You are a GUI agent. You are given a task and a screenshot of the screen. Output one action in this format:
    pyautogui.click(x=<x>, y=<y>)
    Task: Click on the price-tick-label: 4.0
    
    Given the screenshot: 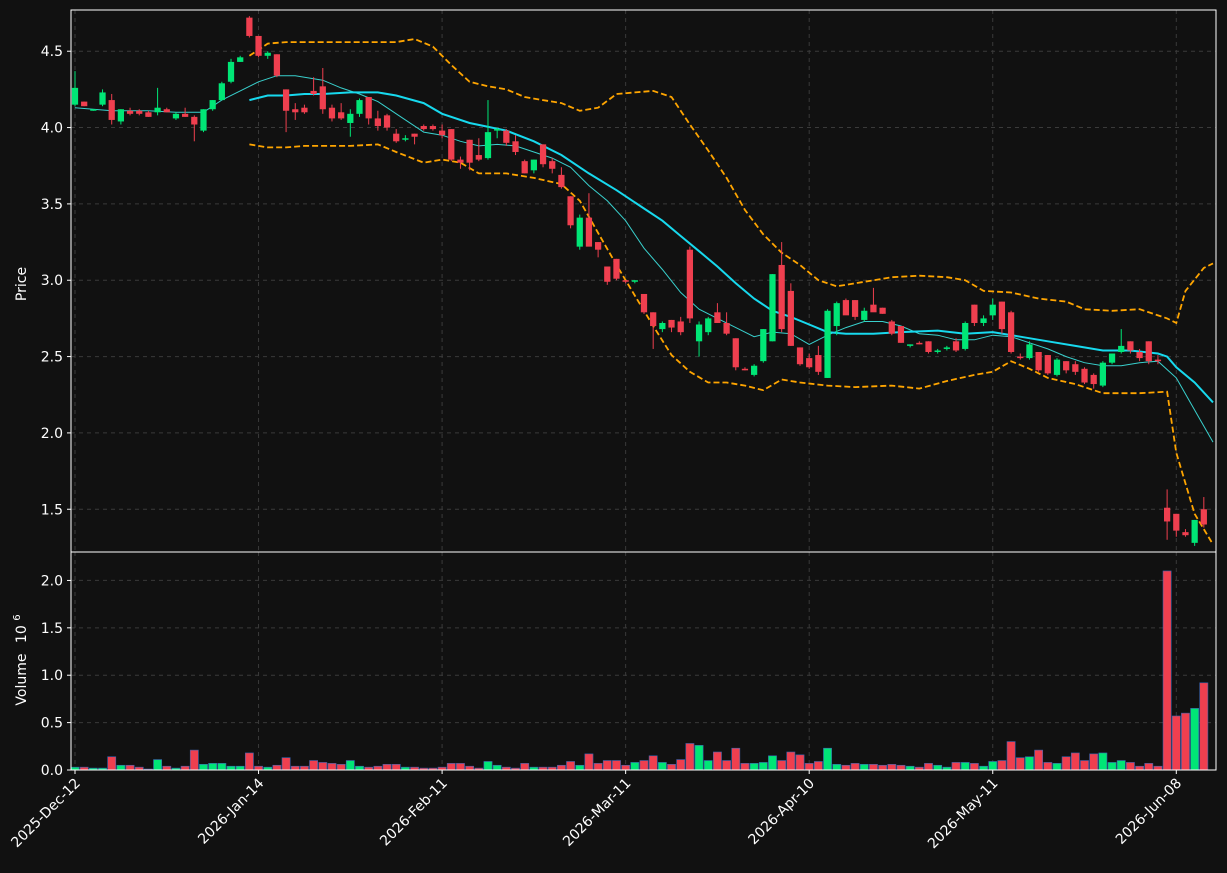 What is the action you would take?
    pyautogui.click(x=52, y=129)
    